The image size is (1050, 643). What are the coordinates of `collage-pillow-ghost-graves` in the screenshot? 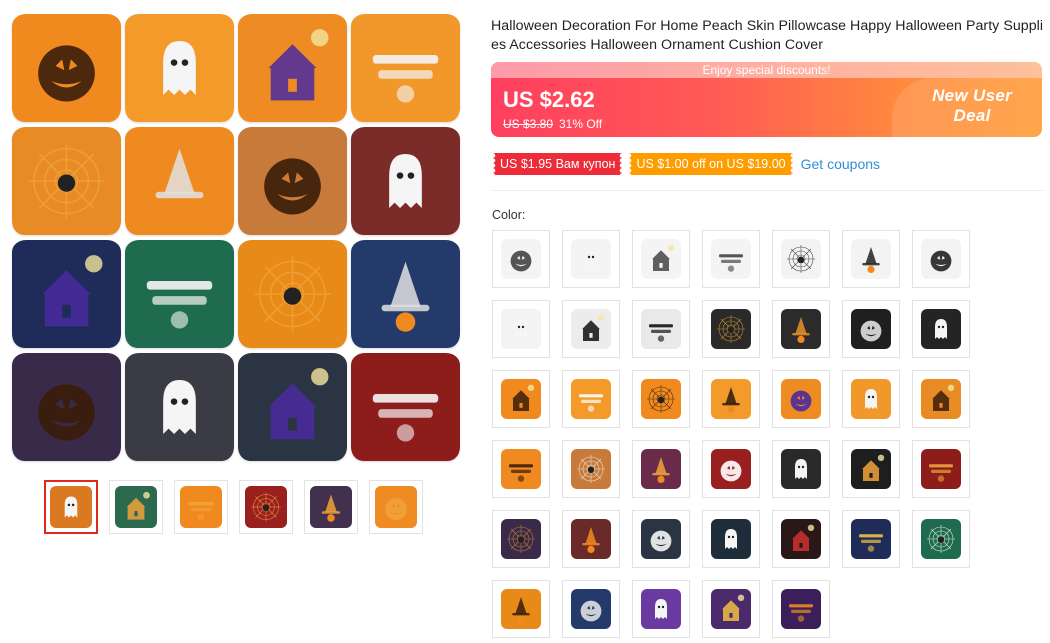 It's located at (179, 294).